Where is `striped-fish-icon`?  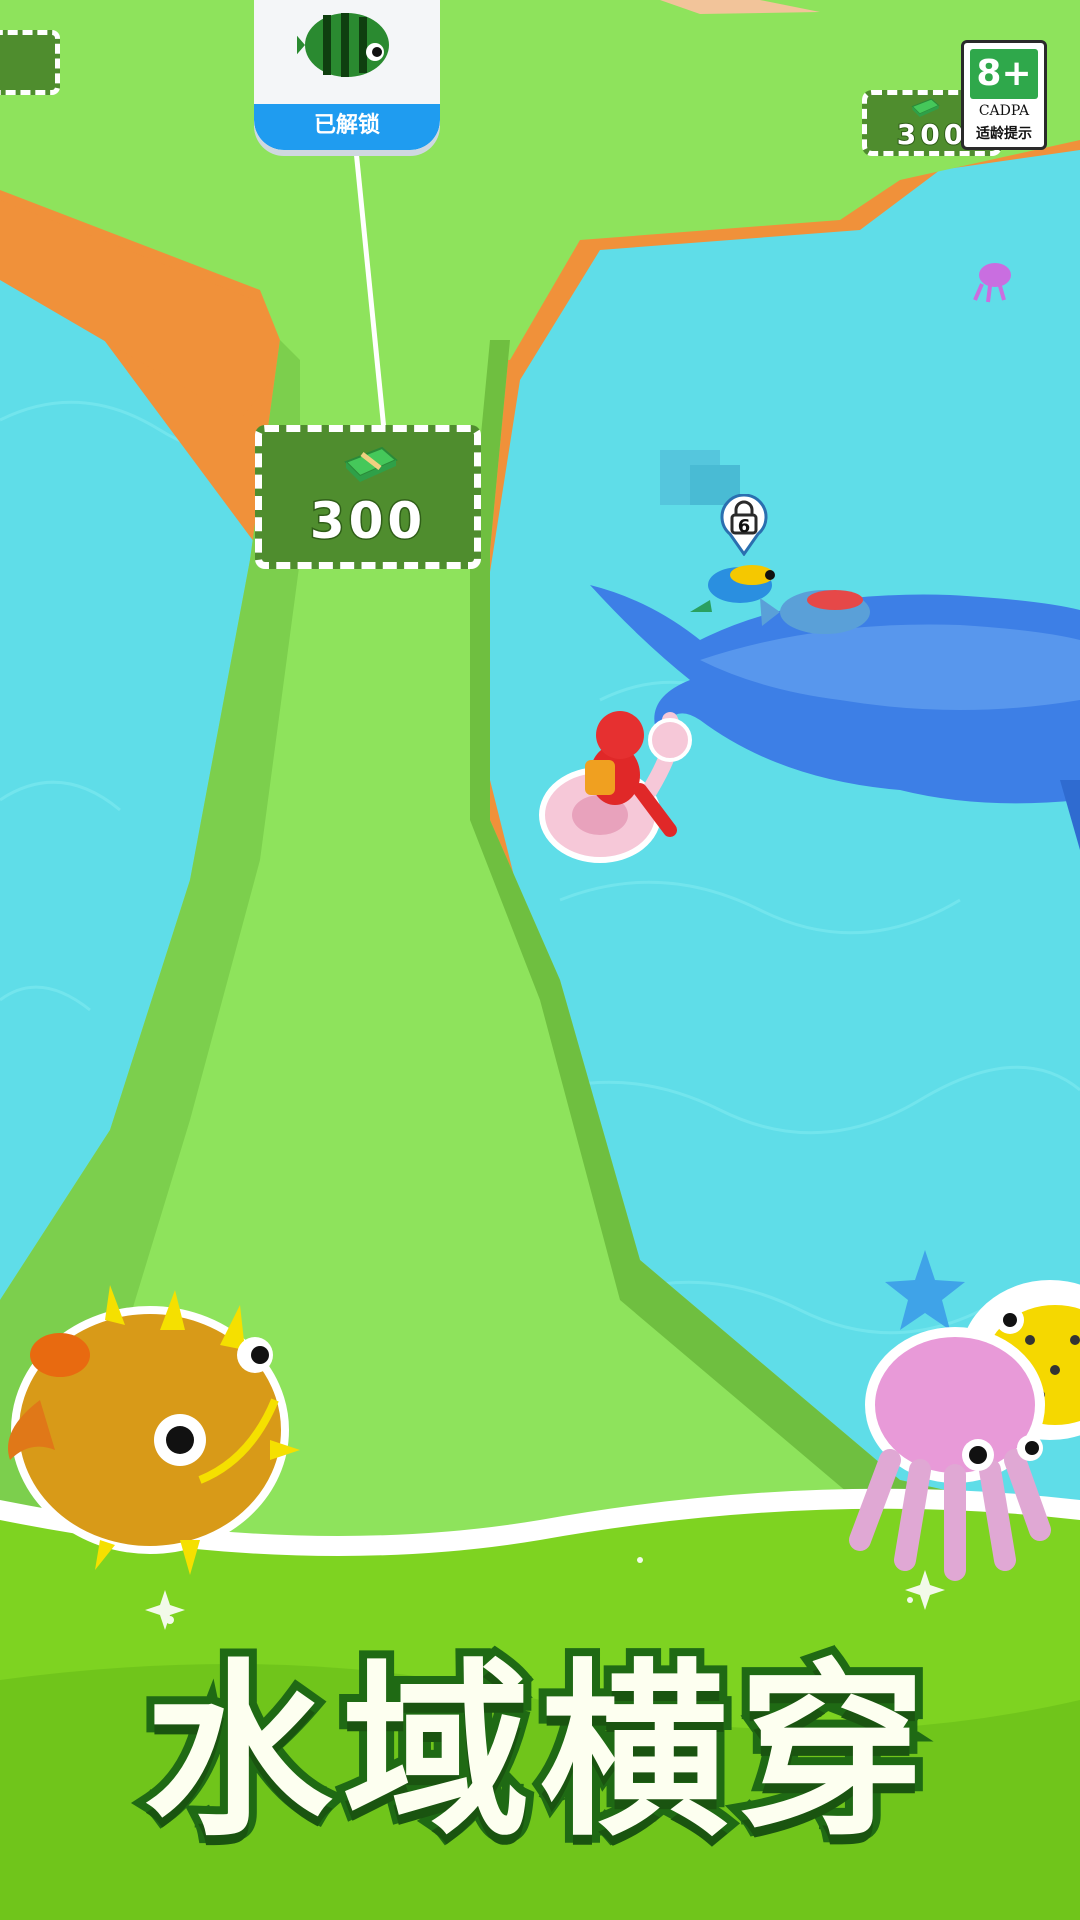
striped-fish-icon is located at coordinates (343, 45).